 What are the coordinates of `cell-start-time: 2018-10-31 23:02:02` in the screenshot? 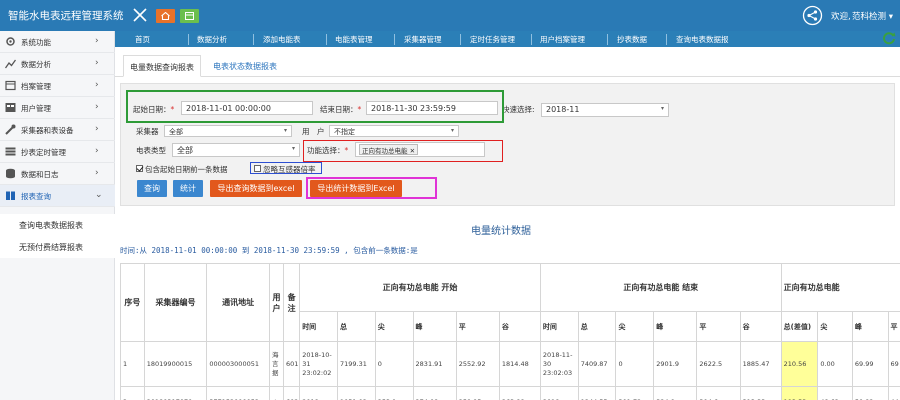 It's located at (318, 364).